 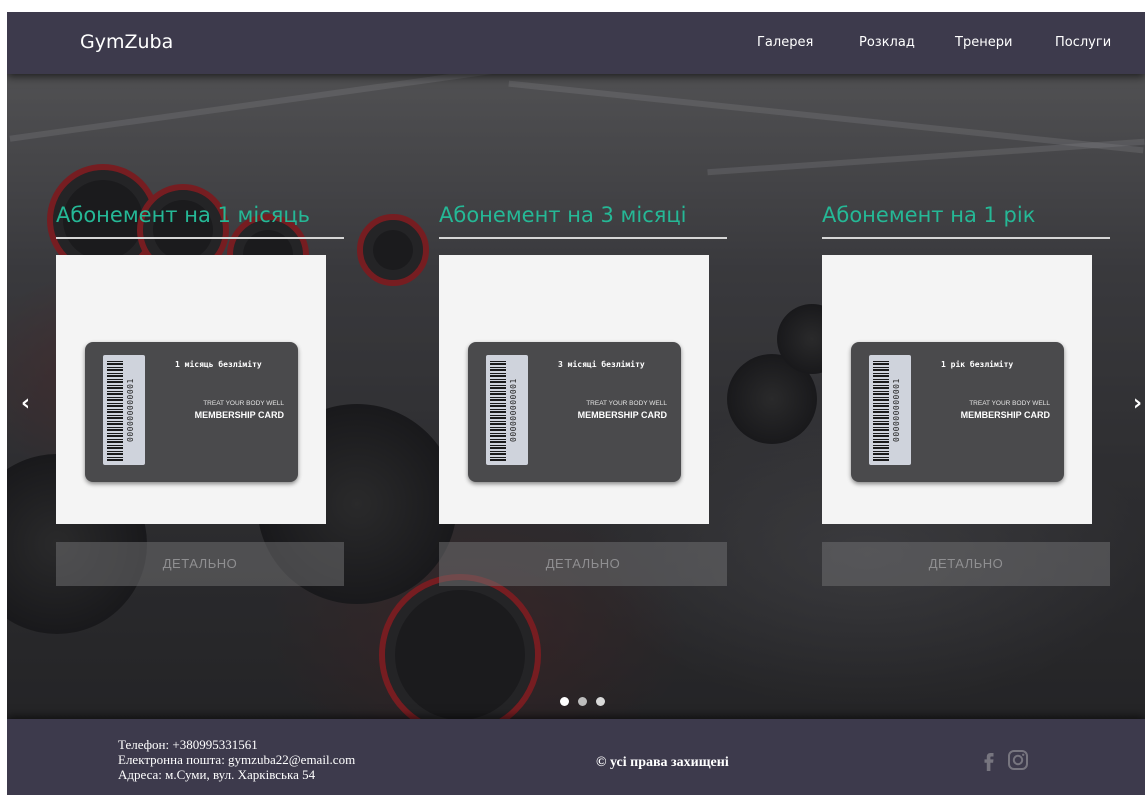 What do you see at coordinates (601, 364) in the screenshot?
I see `card-title: 3 місяці безліміту` at bounding box center [601, 364].